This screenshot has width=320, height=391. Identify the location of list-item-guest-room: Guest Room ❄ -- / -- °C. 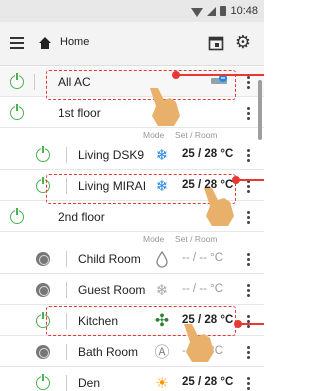
(132, 290).